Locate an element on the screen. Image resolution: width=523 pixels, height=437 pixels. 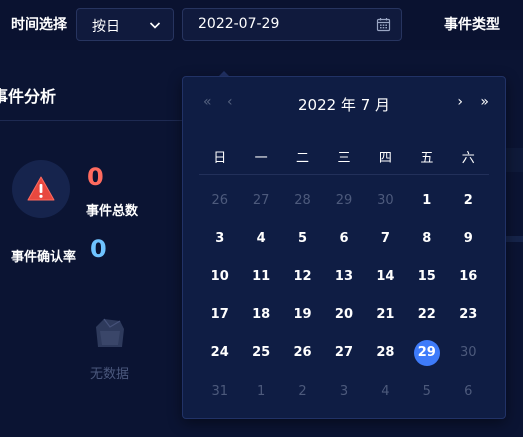
calendar-day: 14 is located at coordinates (385, 276).